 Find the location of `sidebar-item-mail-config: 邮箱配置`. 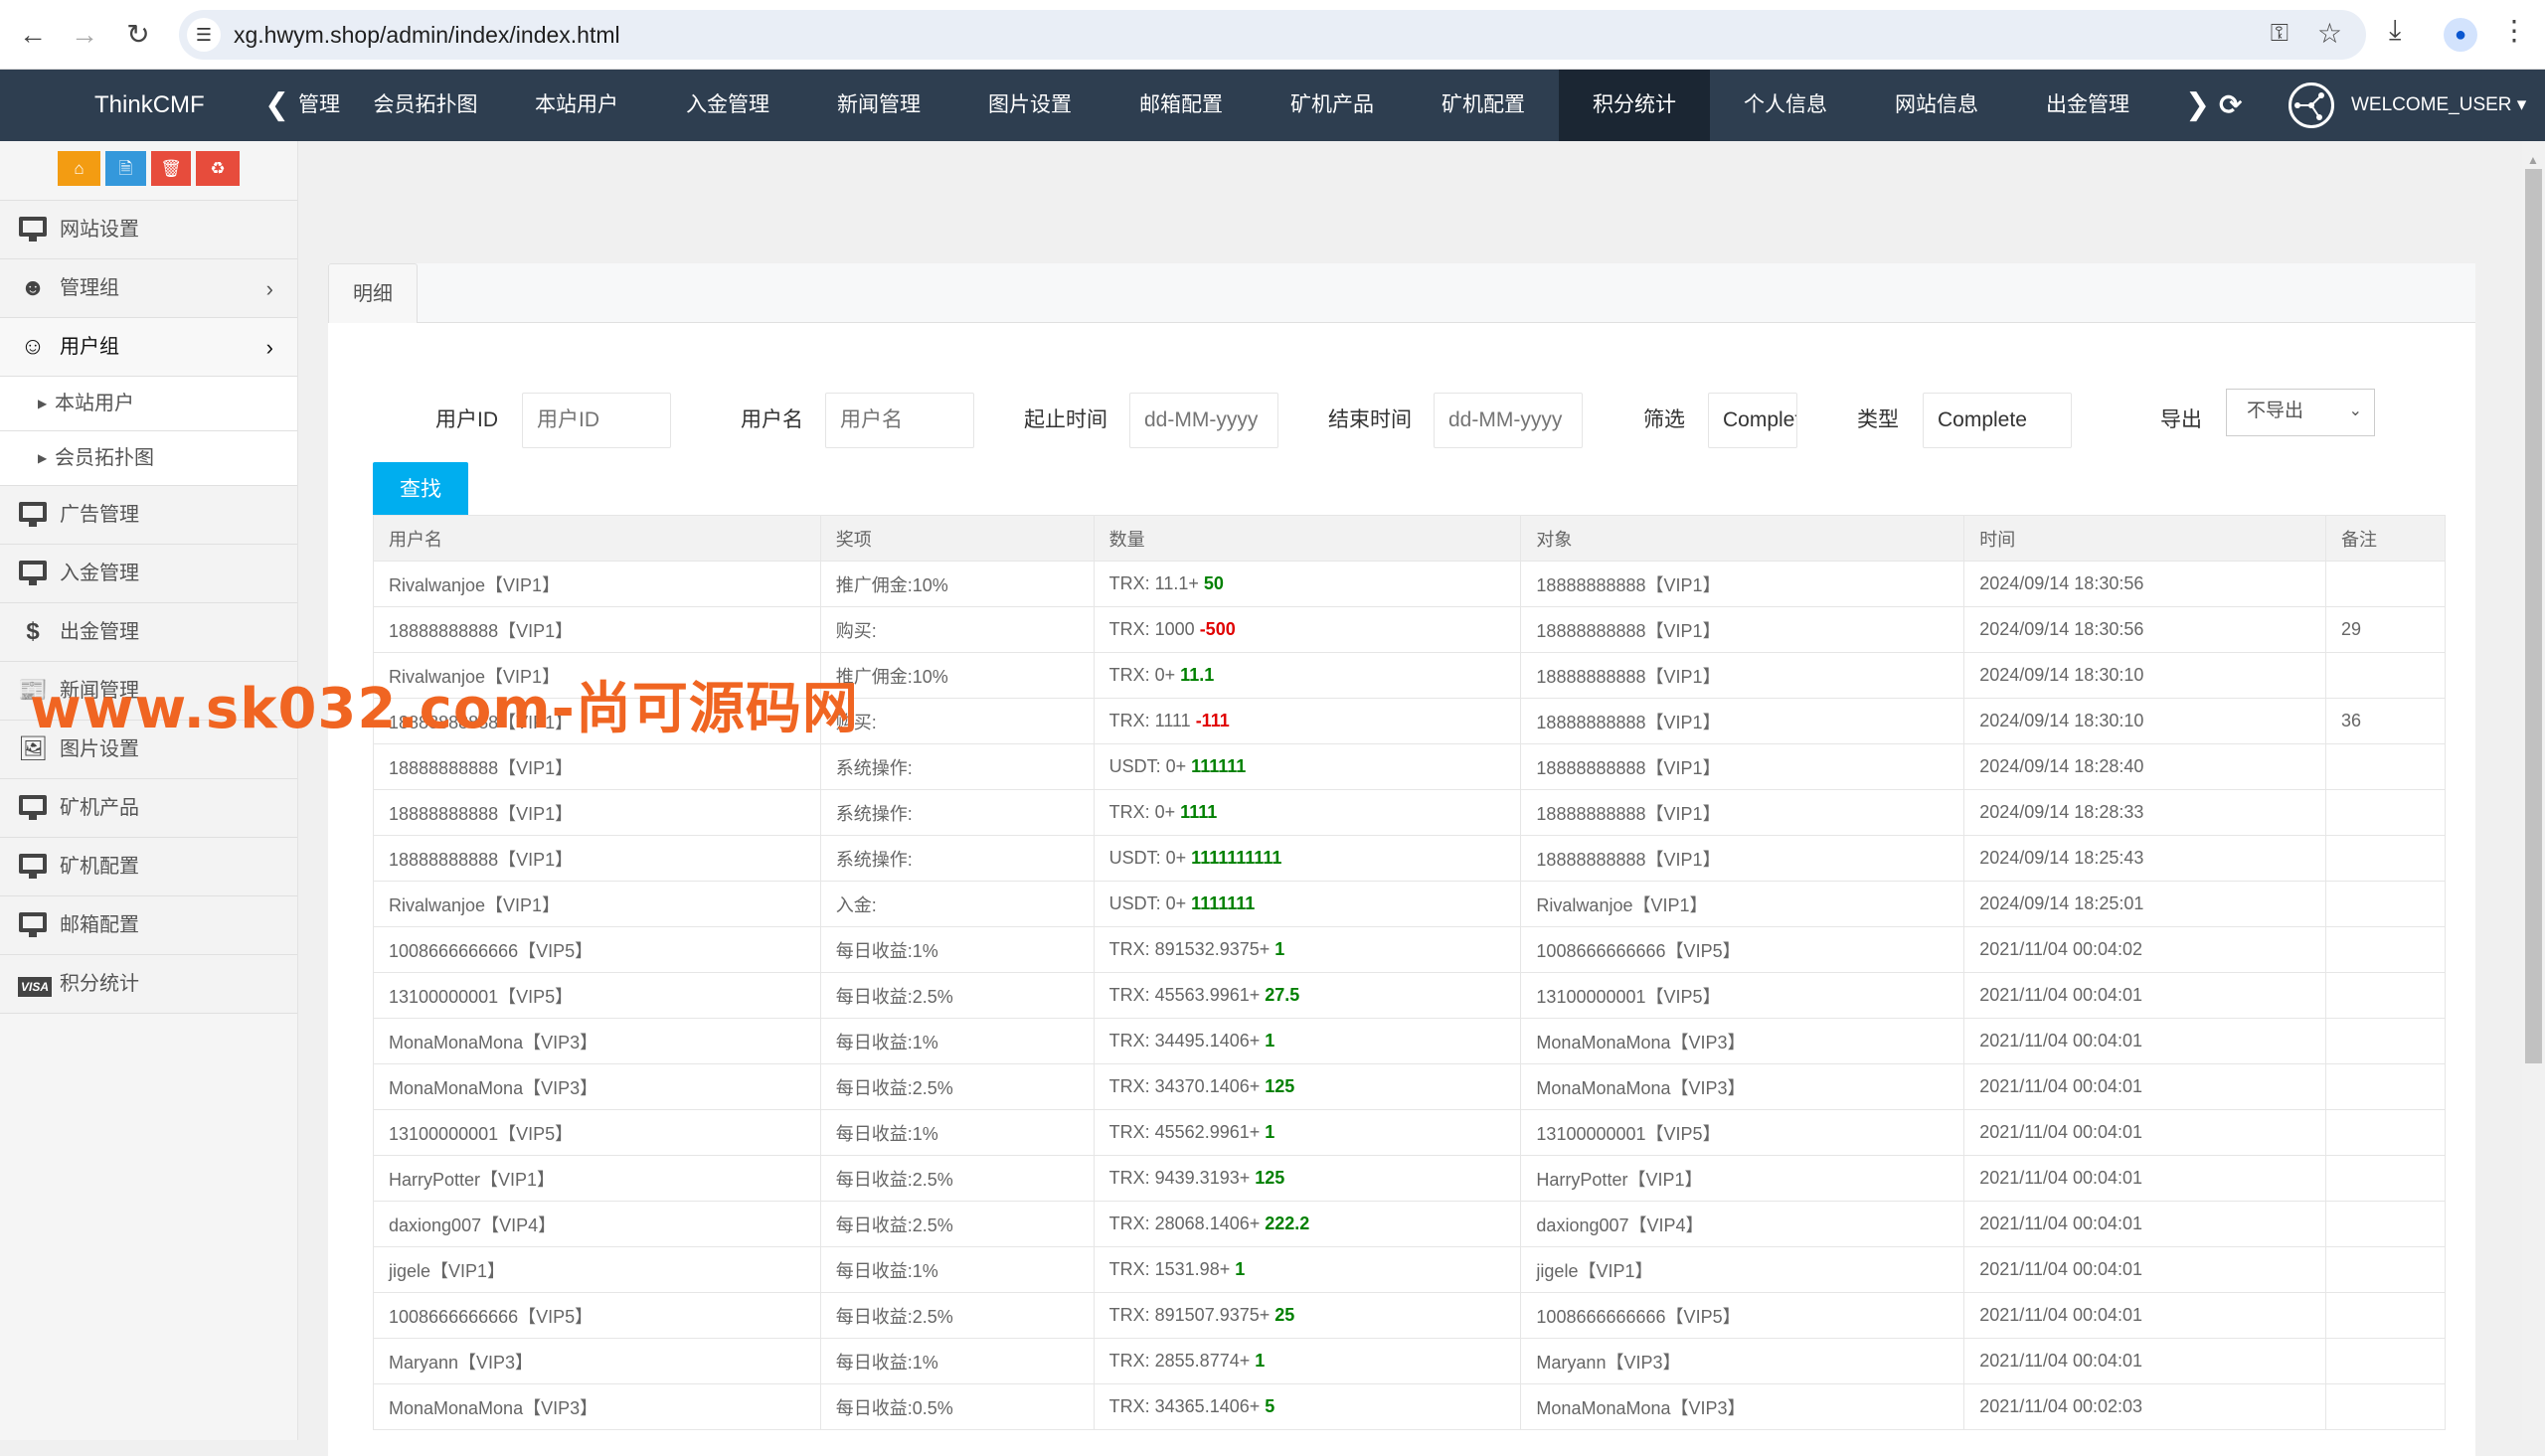

sidebar-item-mail-config: 邮箱配置 is located at coordinates (148, 925).